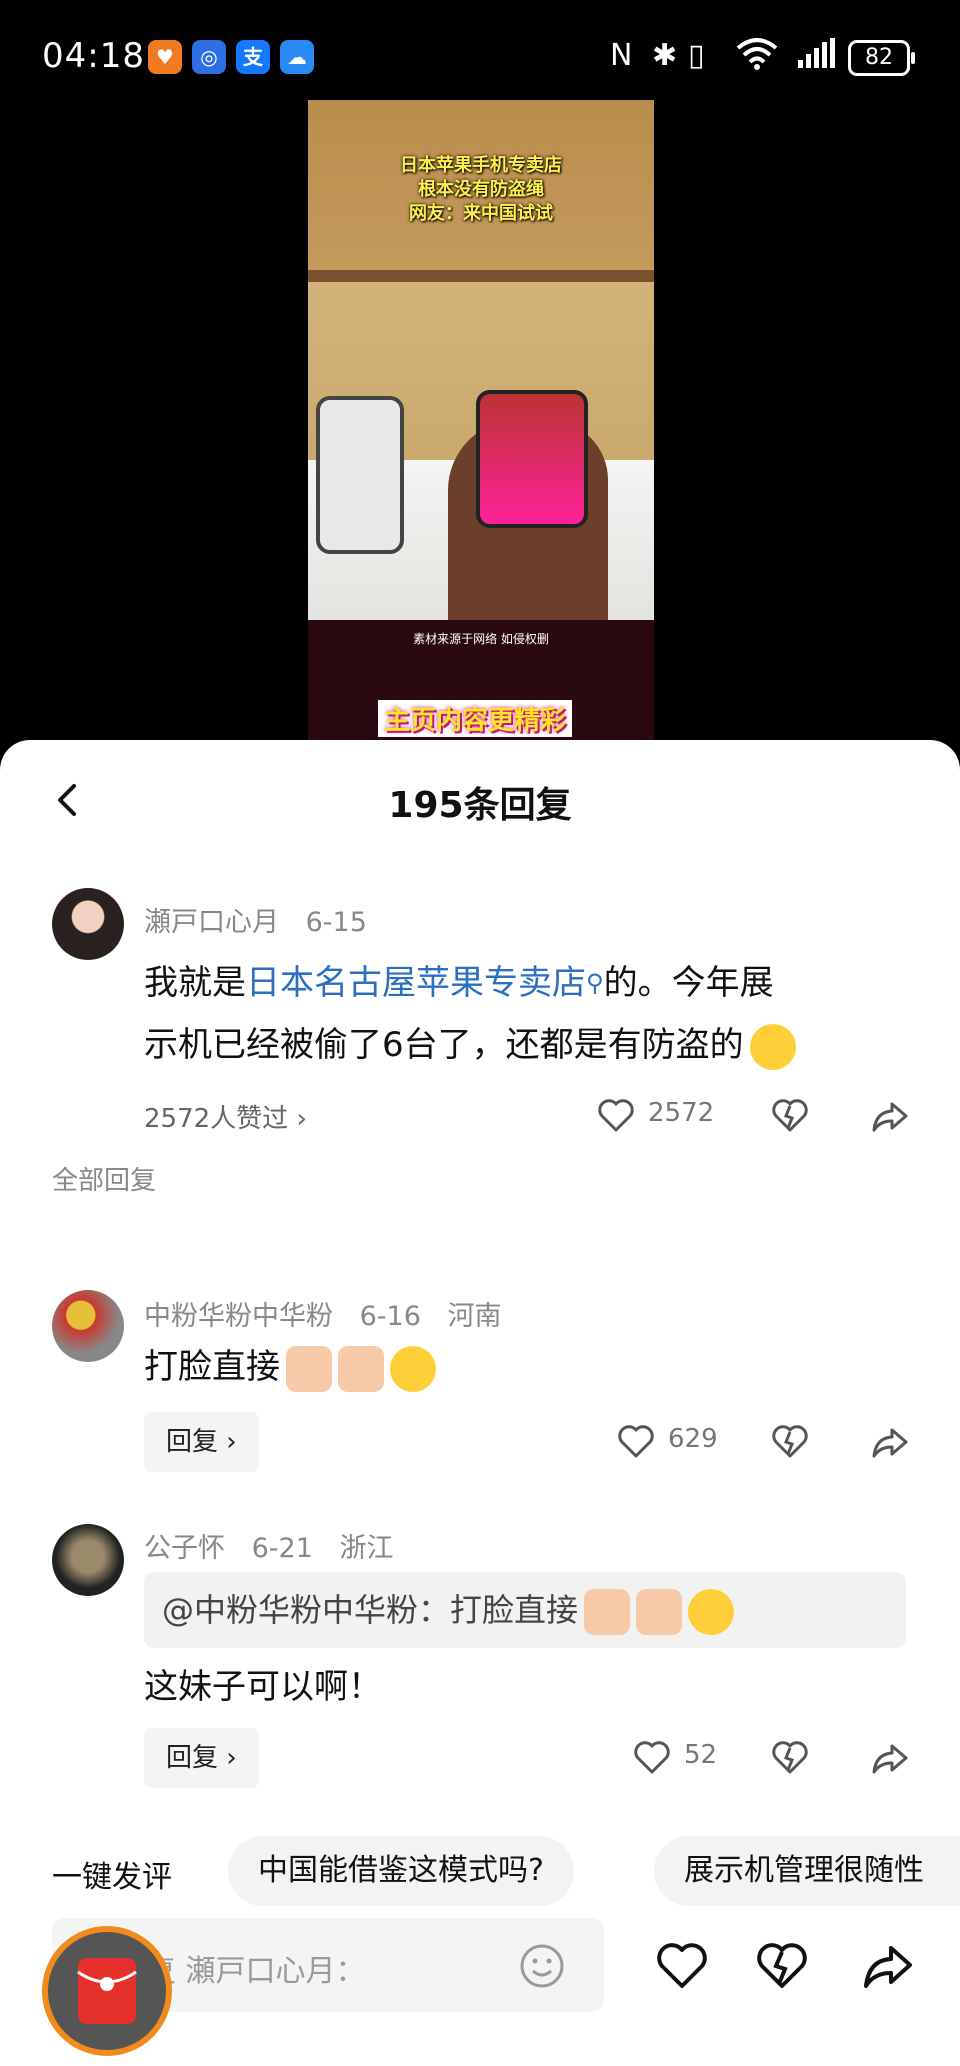 The image size is (960, 2066). What do you see at coordinates (480, 55) in the screenshot?
I see `status-bar: 04:18 ♥ ◎ 支 ☁ N ✱ ▯ 82` at bounding box center [480, 55].